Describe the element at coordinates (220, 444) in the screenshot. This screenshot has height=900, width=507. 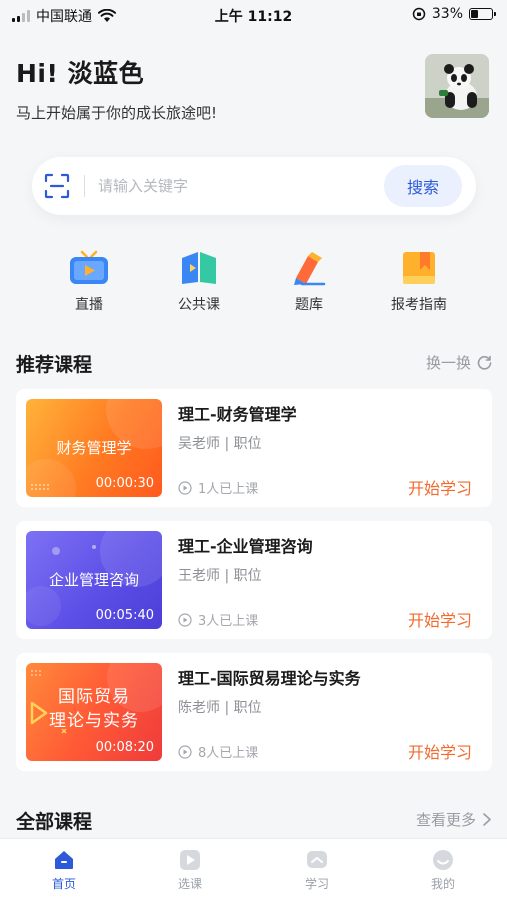
I see `course-teacher: 吴老师 | 职位` at that location.